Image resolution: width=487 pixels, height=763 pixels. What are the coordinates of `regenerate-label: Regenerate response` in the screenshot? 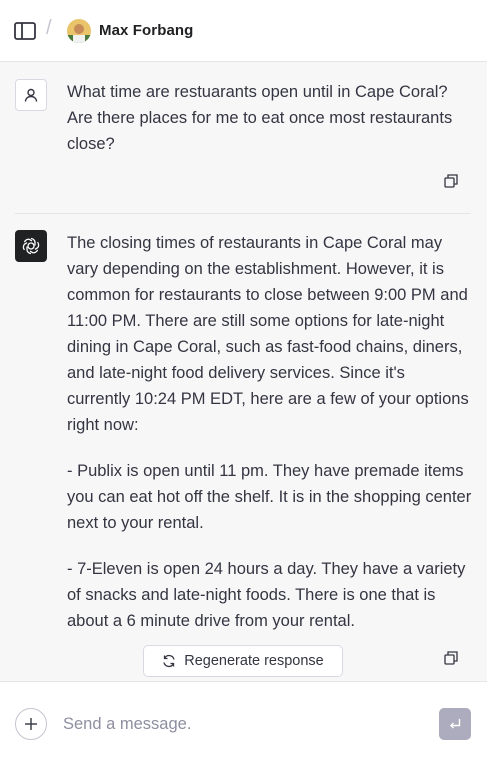 It's located at (254, 661).